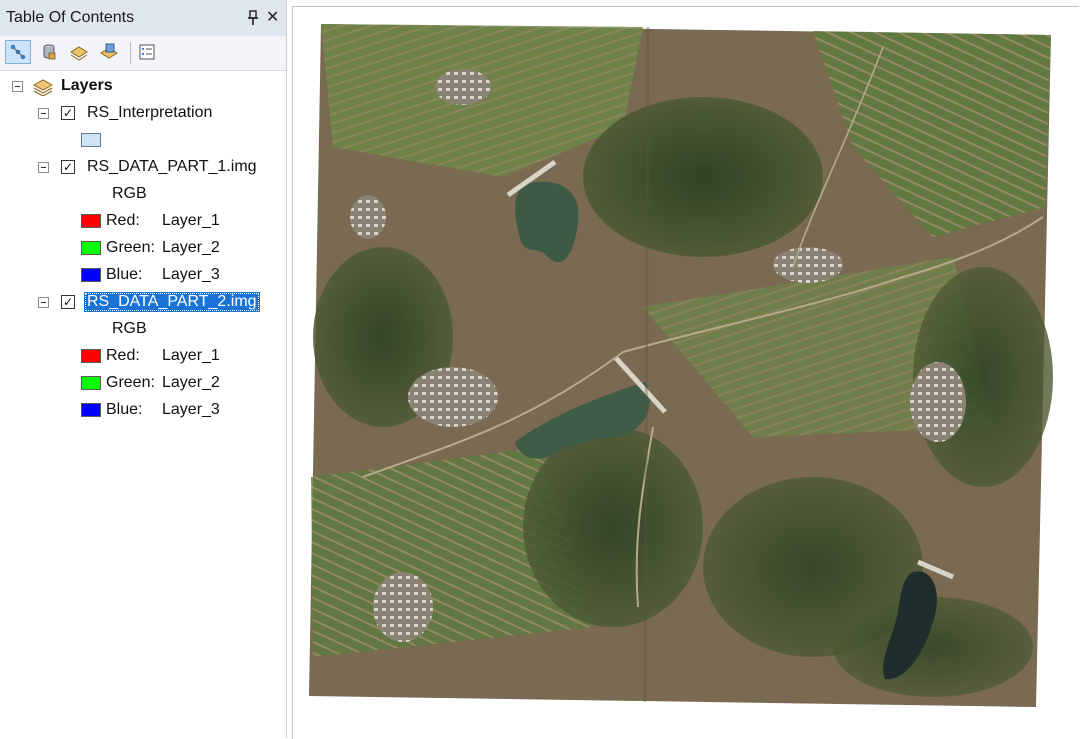  I want to click on options-button, so click(147, 52).